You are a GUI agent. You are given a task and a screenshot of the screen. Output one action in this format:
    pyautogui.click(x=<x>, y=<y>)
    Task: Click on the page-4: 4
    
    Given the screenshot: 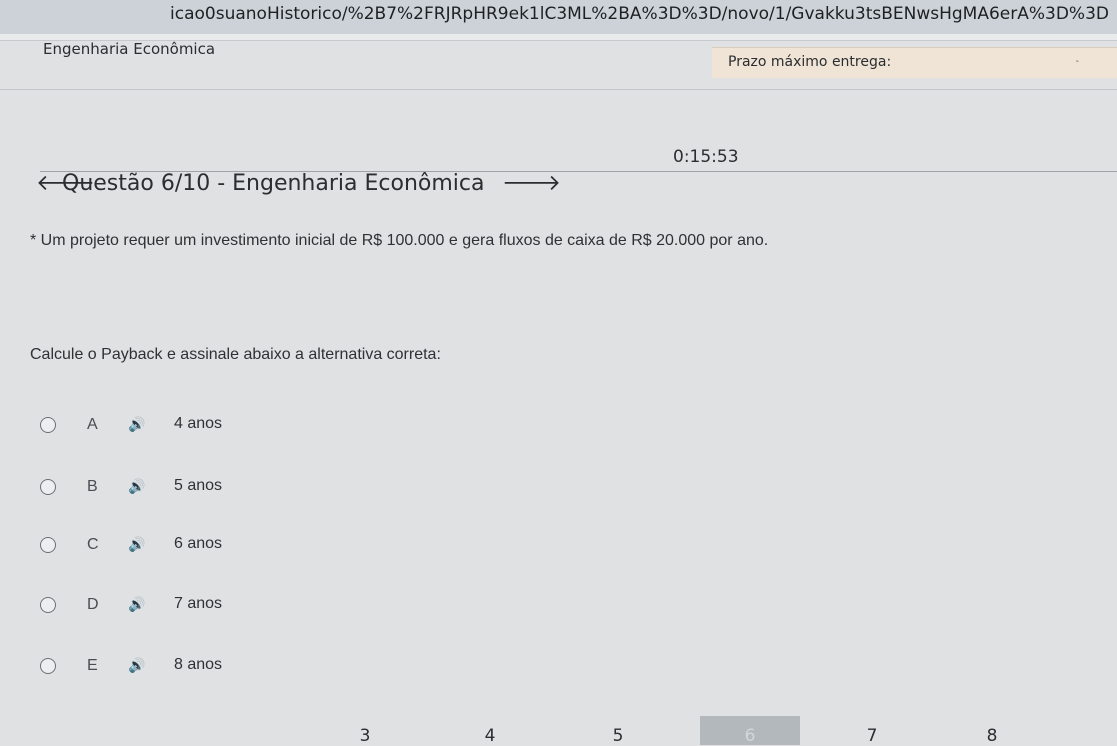 What is the action you would take?
    pyautogui.click(x=490, y=731)
    